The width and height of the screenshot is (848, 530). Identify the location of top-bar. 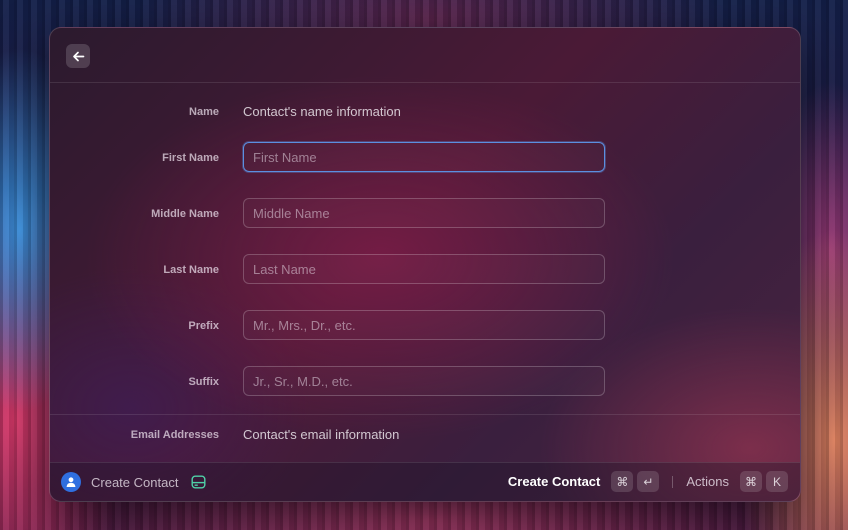
(425, 55).